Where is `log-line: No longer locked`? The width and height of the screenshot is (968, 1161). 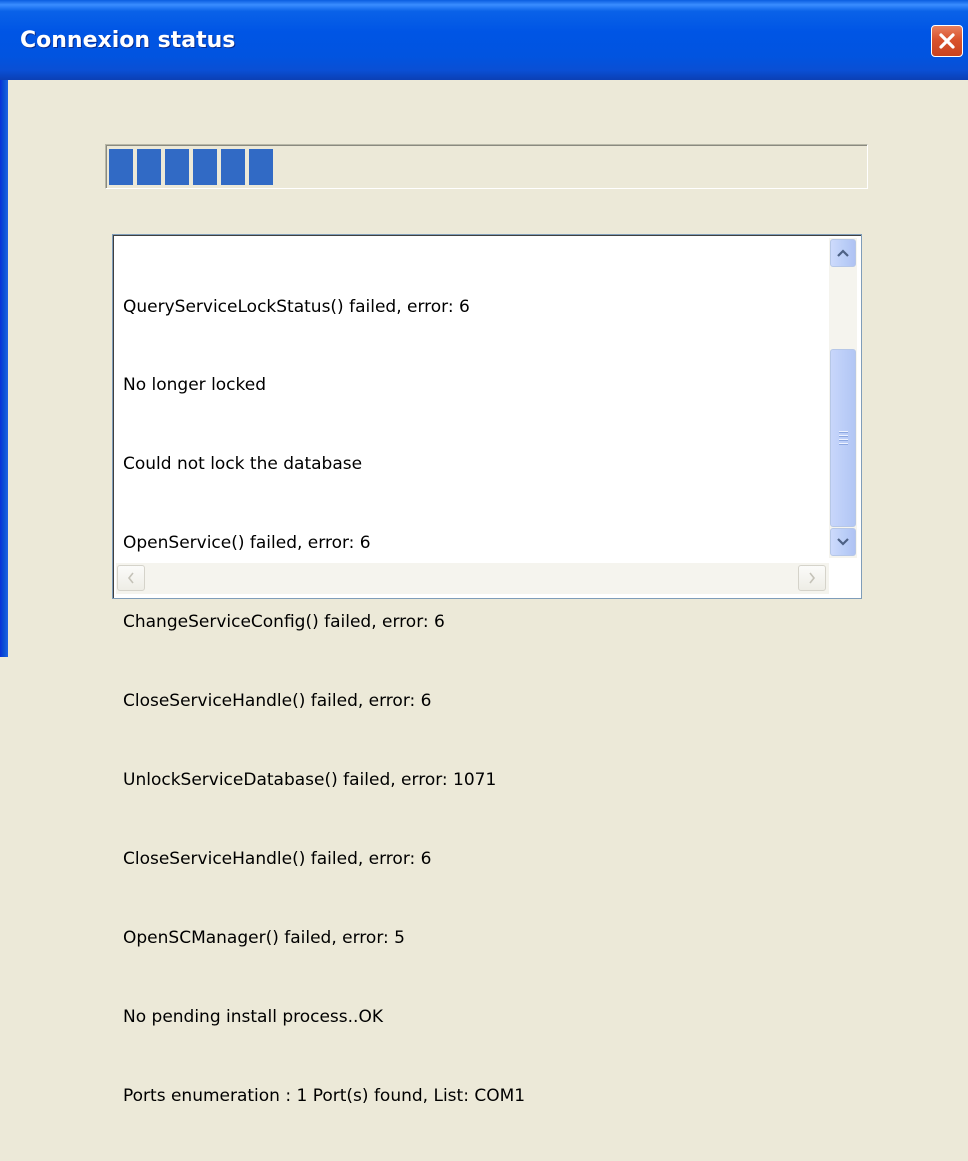 log-line: No longer locked is located at coordinates (195, 385).